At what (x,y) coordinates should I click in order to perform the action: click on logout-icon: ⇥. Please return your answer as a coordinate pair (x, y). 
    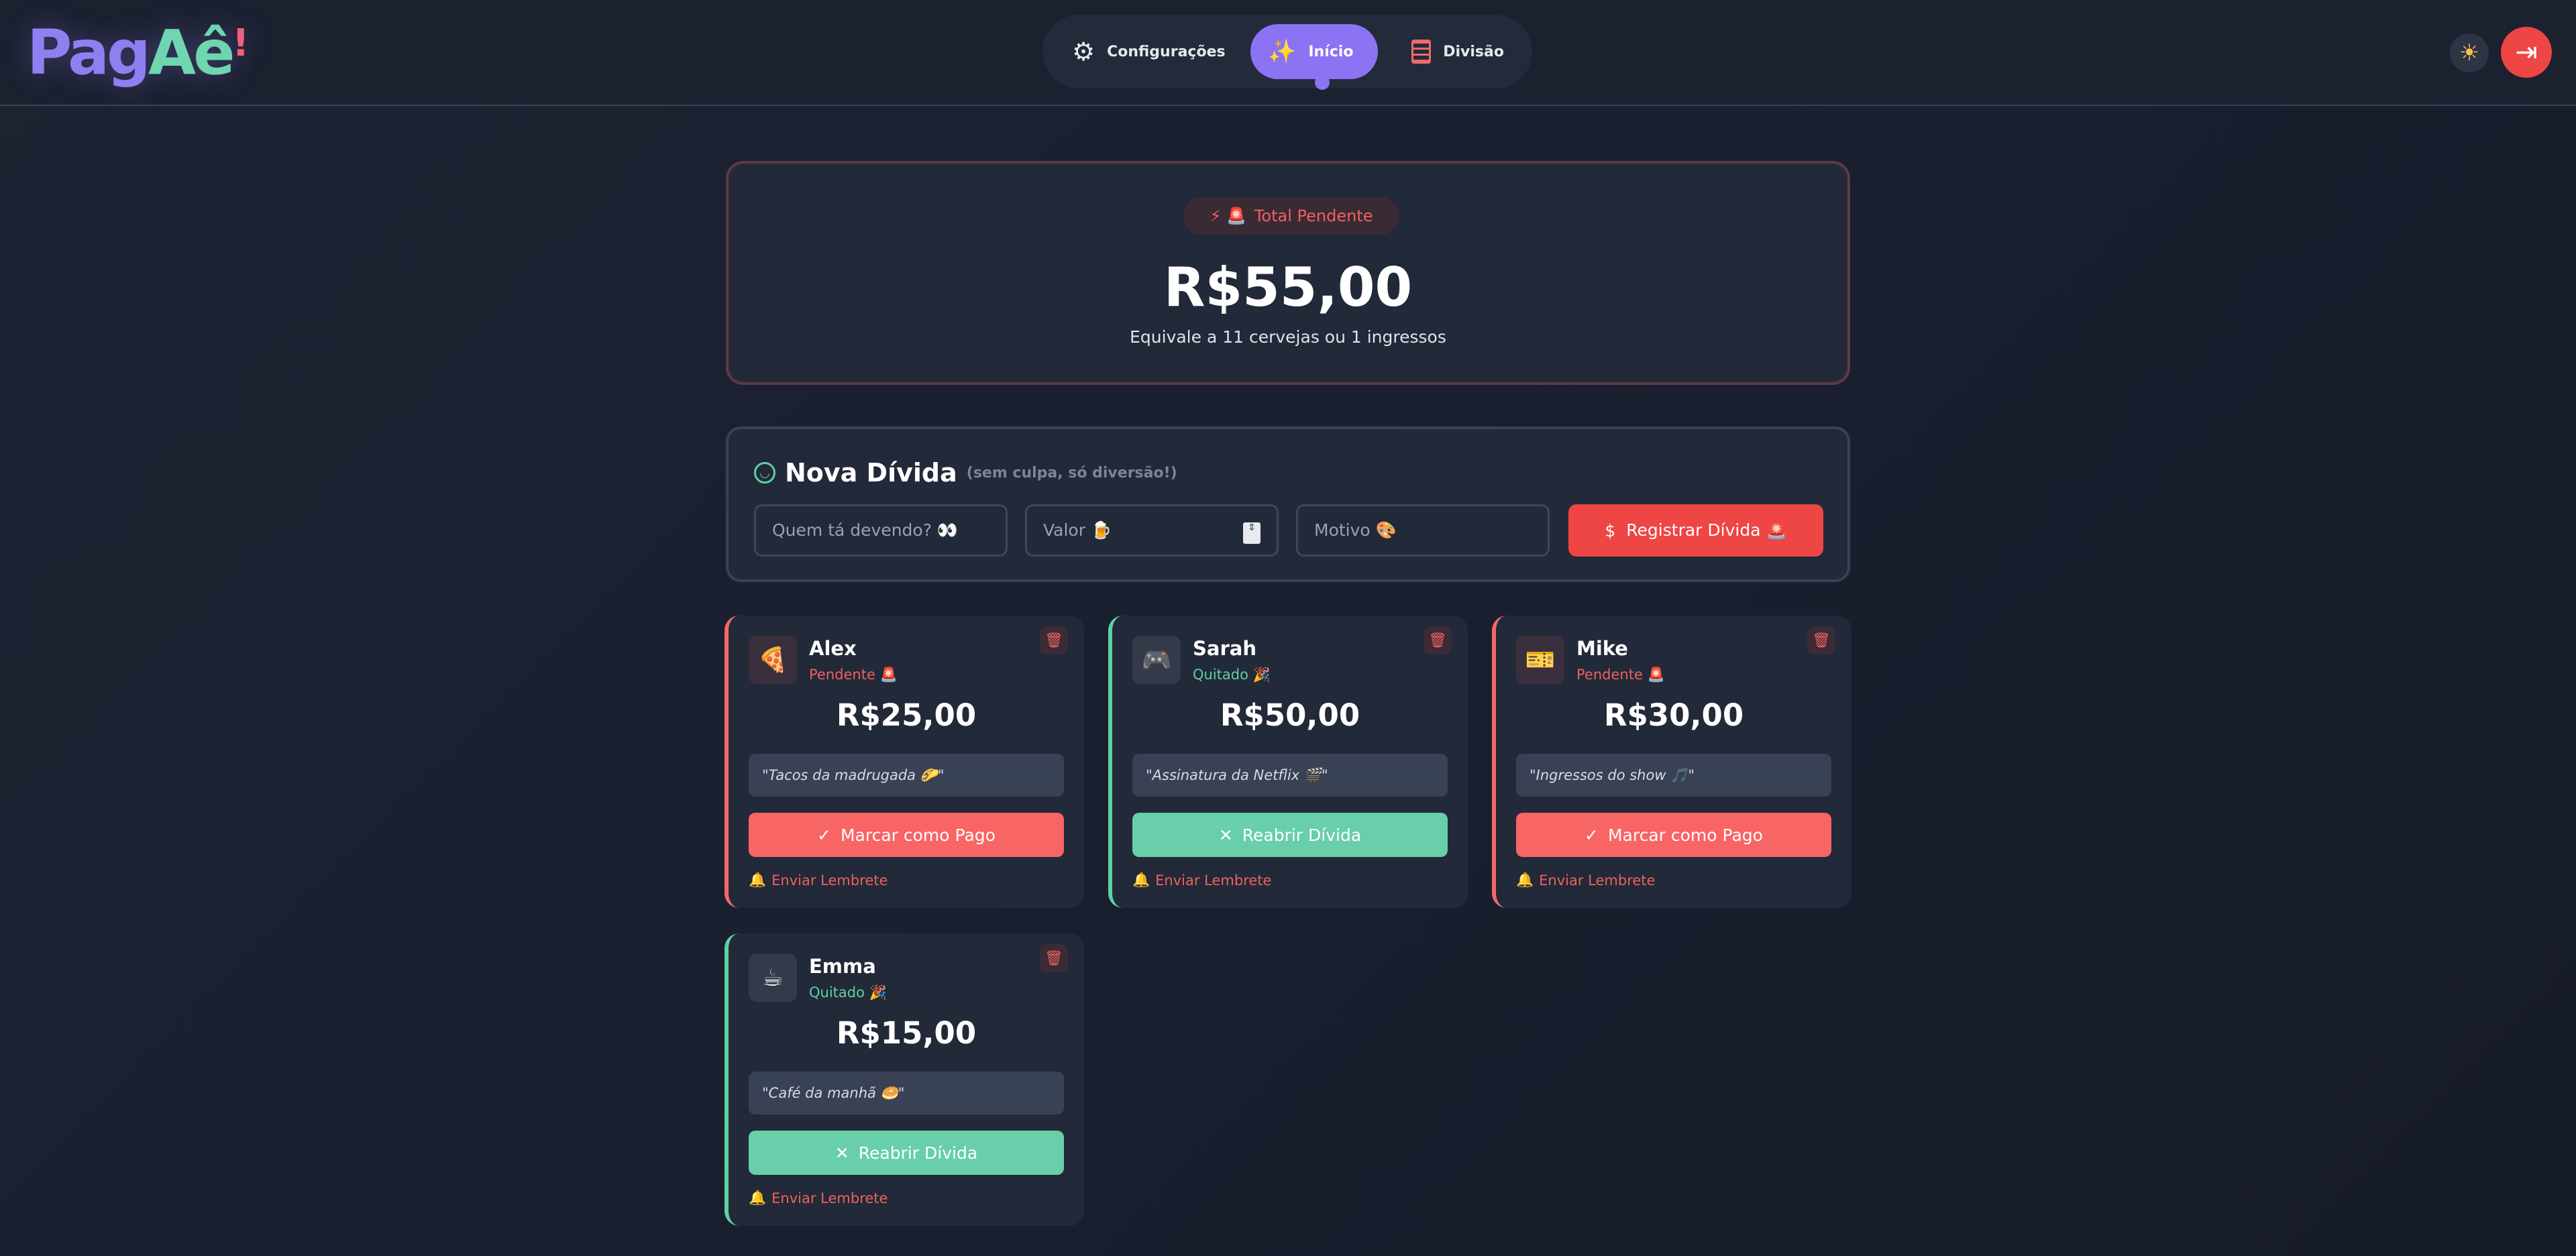
    Looking at the image, I should click on (2526, 52).